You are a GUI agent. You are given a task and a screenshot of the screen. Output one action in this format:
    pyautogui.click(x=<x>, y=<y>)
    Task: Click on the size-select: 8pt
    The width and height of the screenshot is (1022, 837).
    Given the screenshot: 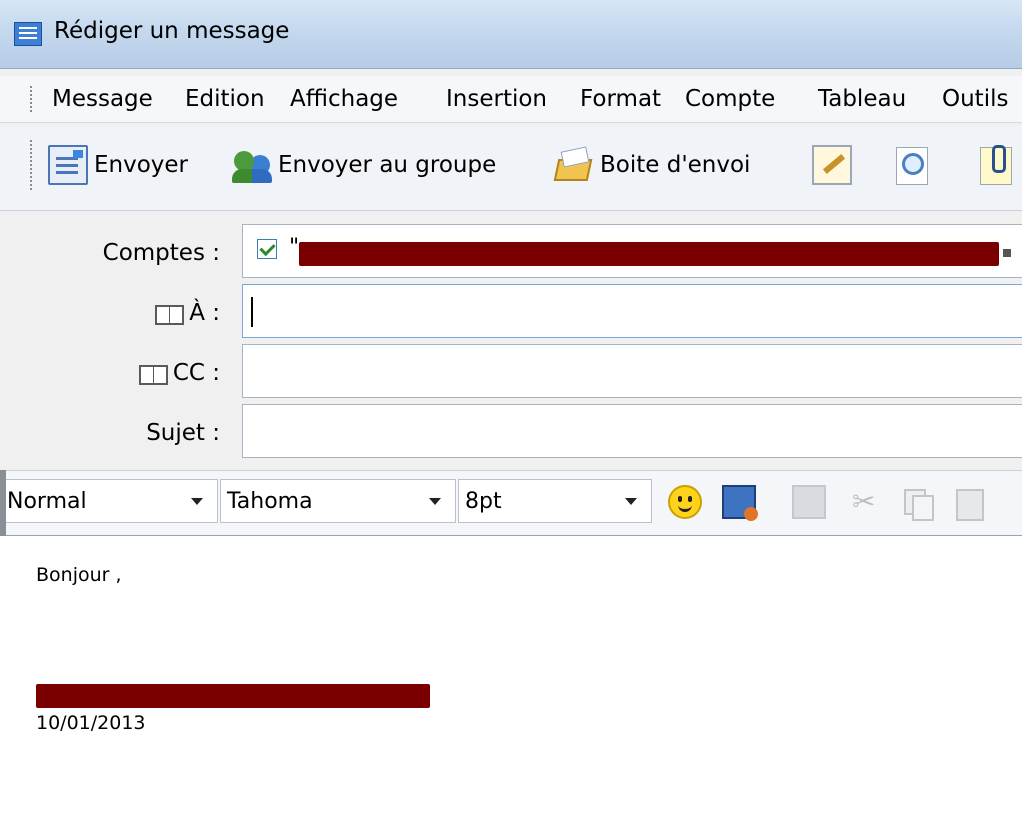 What is the action you would take?
    pyautogui.click(x=555, y=501)
    